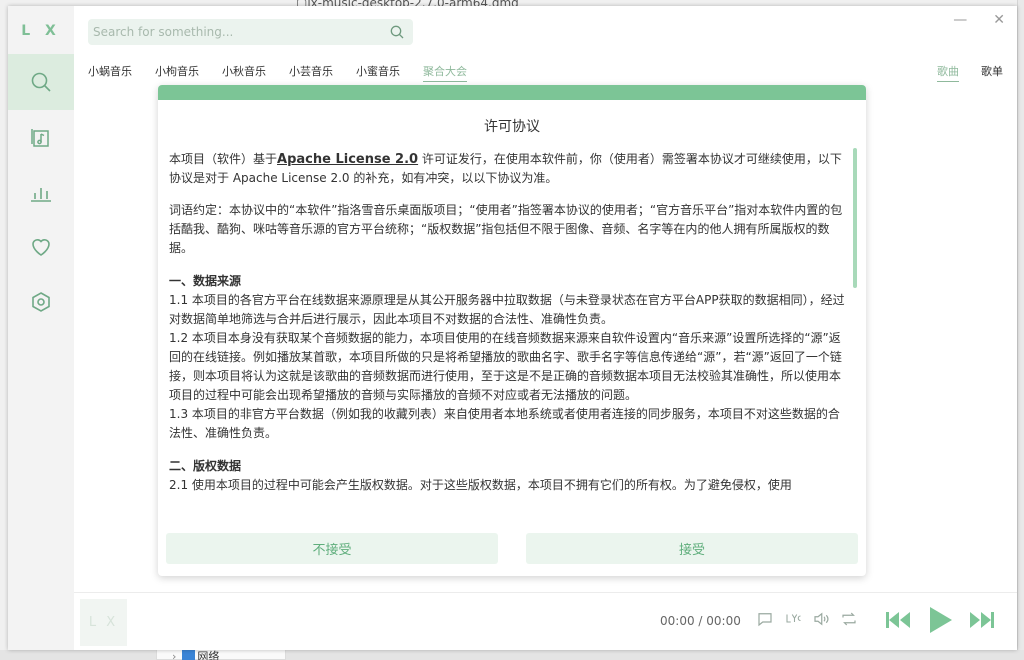 The width and height of the screenshot is (1024, 660). What do you see at coordinates (103, 622) in the screenshot?
I see `album-cover: L X` at bounding box center [103, 622].